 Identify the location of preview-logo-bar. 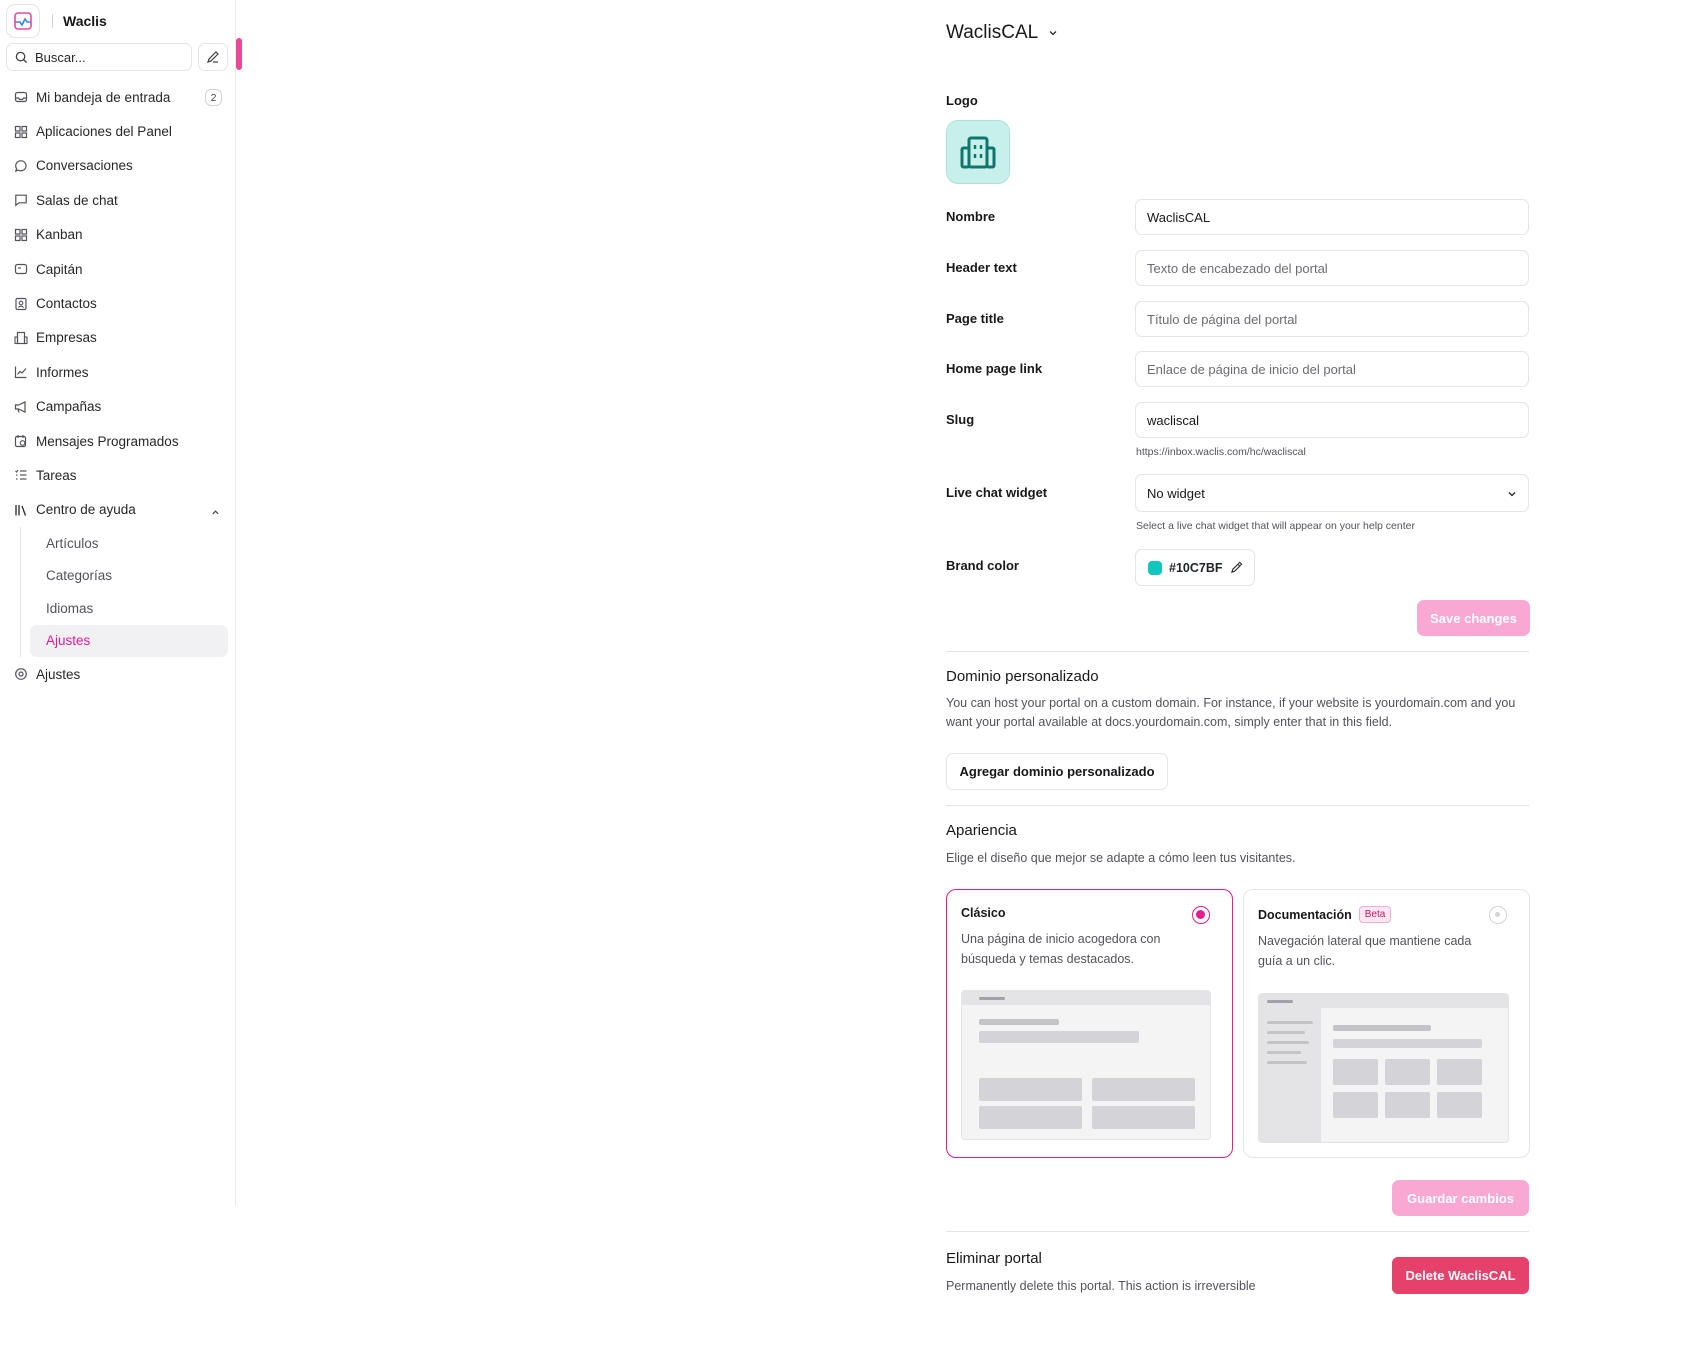
(1280, 1001).